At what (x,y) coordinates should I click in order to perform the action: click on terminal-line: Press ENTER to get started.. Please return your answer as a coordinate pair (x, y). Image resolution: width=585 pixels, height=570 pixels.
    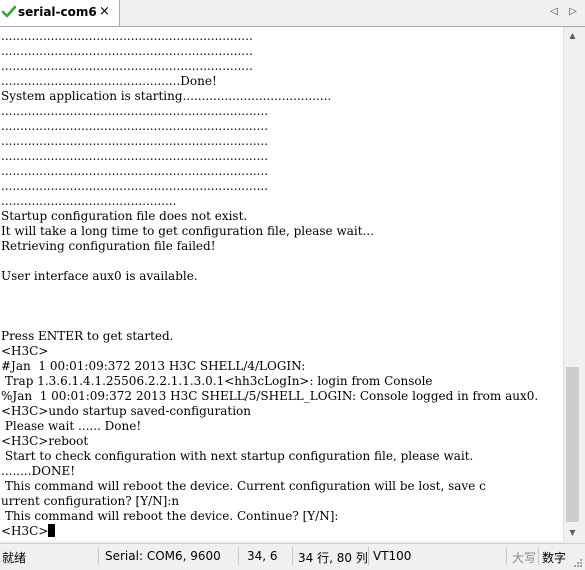
    Looking at the image, I should click on (87, 336).